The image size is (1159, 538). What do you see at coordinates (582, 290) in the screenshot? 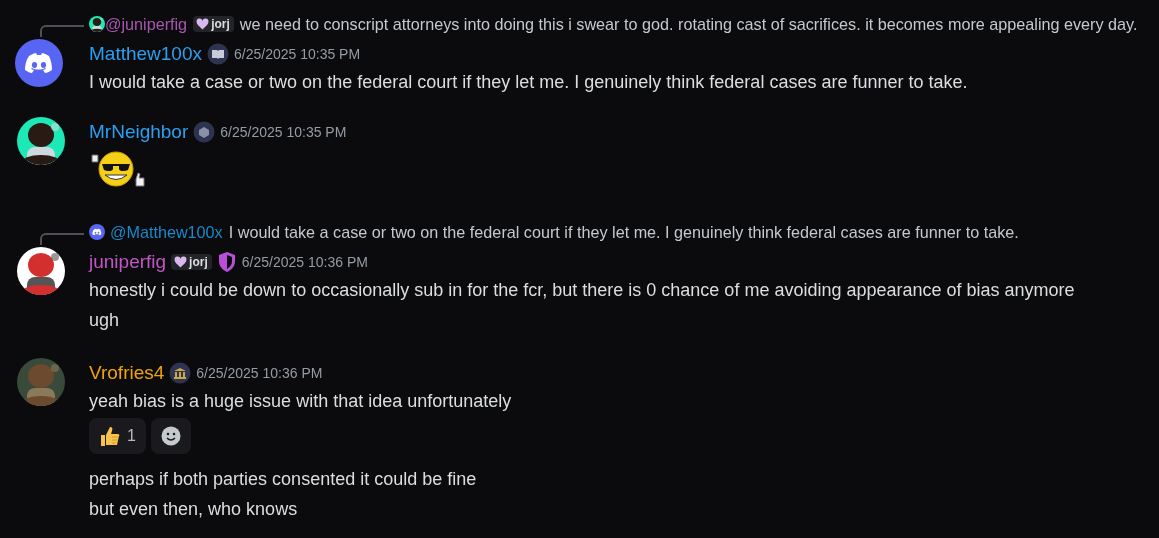
I see `message-text: honestly i could be down to occasionally sub in for the fcr, but there is 0 chance of me avoiding appearance of bias anymore` at bounding box center [582, 290].